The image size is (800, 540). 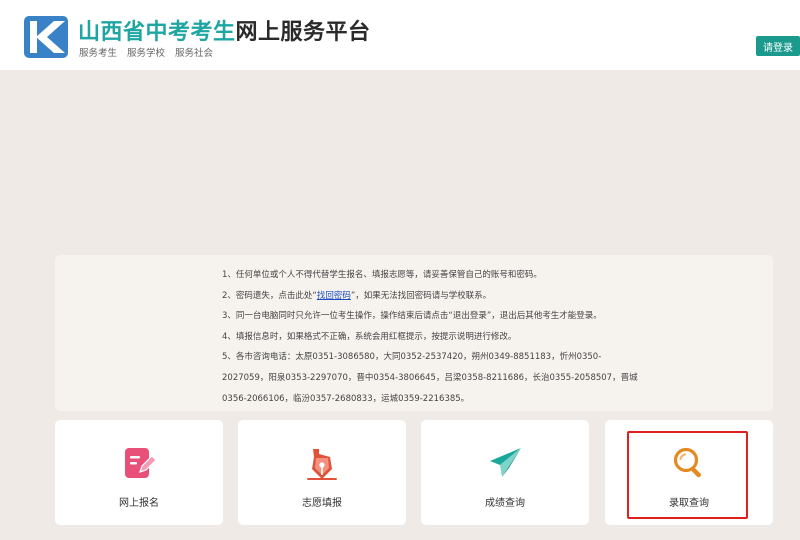 I want to click on search-icon, so click(x=687, y=462).